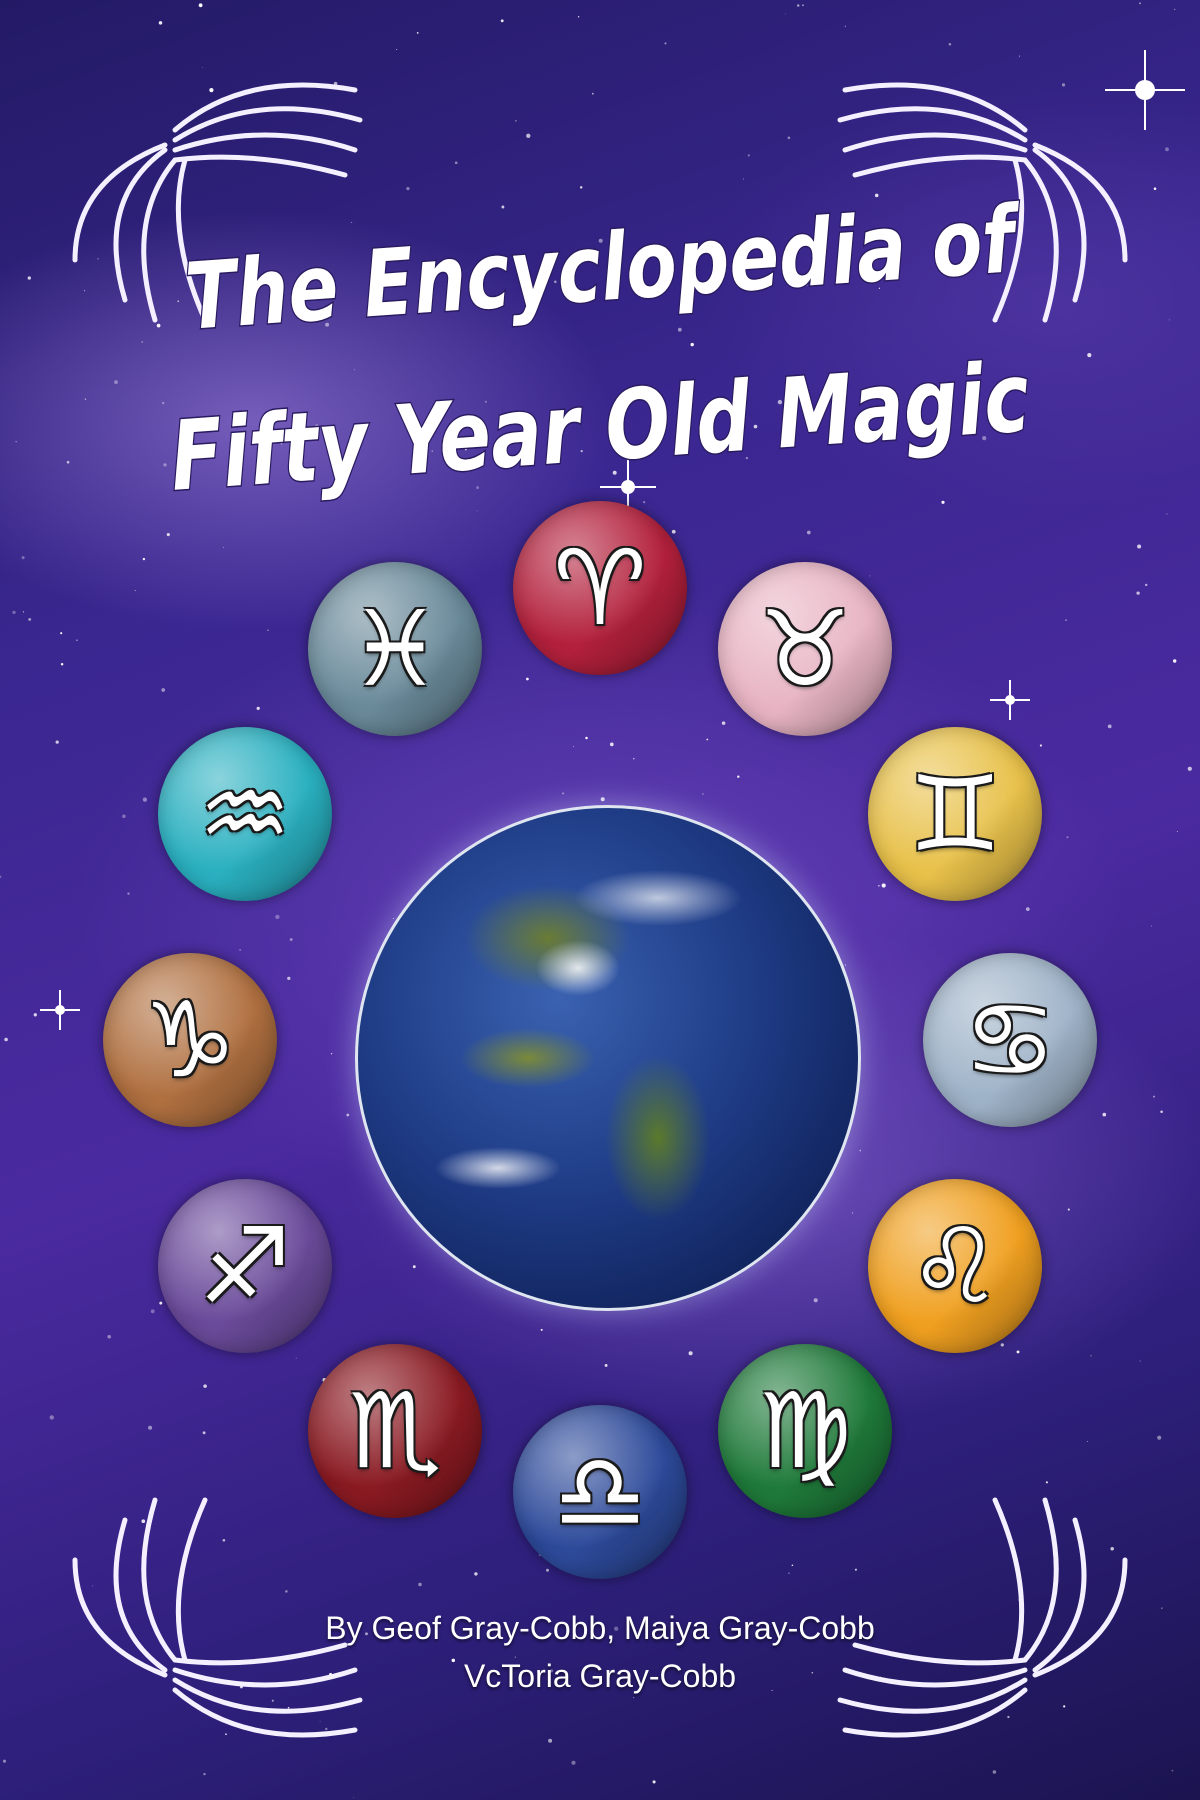 Image resolution: width=1200 pixels, height=1800 pixels. I want to click on gemini-glyph: ♊, so click(955, 814).